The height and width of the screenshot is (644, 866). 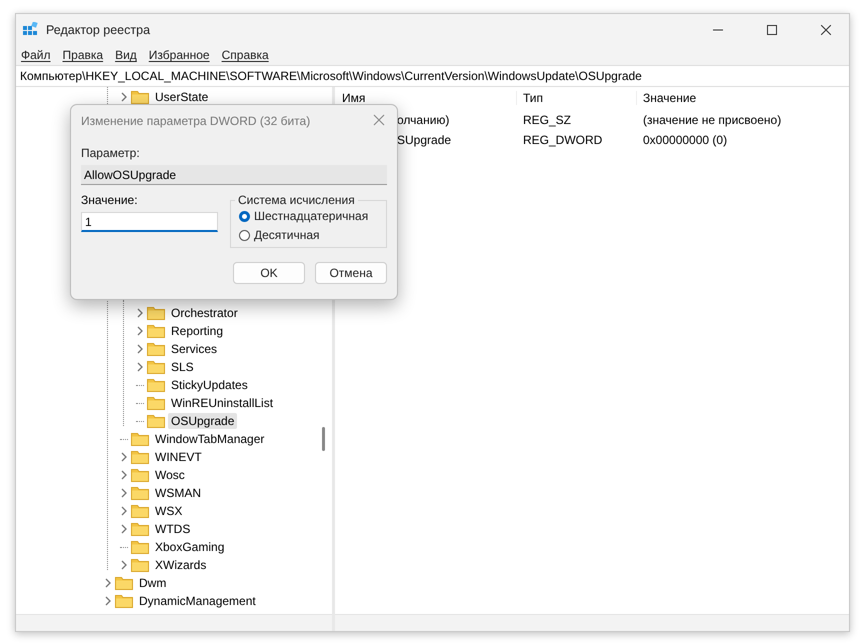 I want to click on tree-item: Orchestrator, so click(x=204, y=313).